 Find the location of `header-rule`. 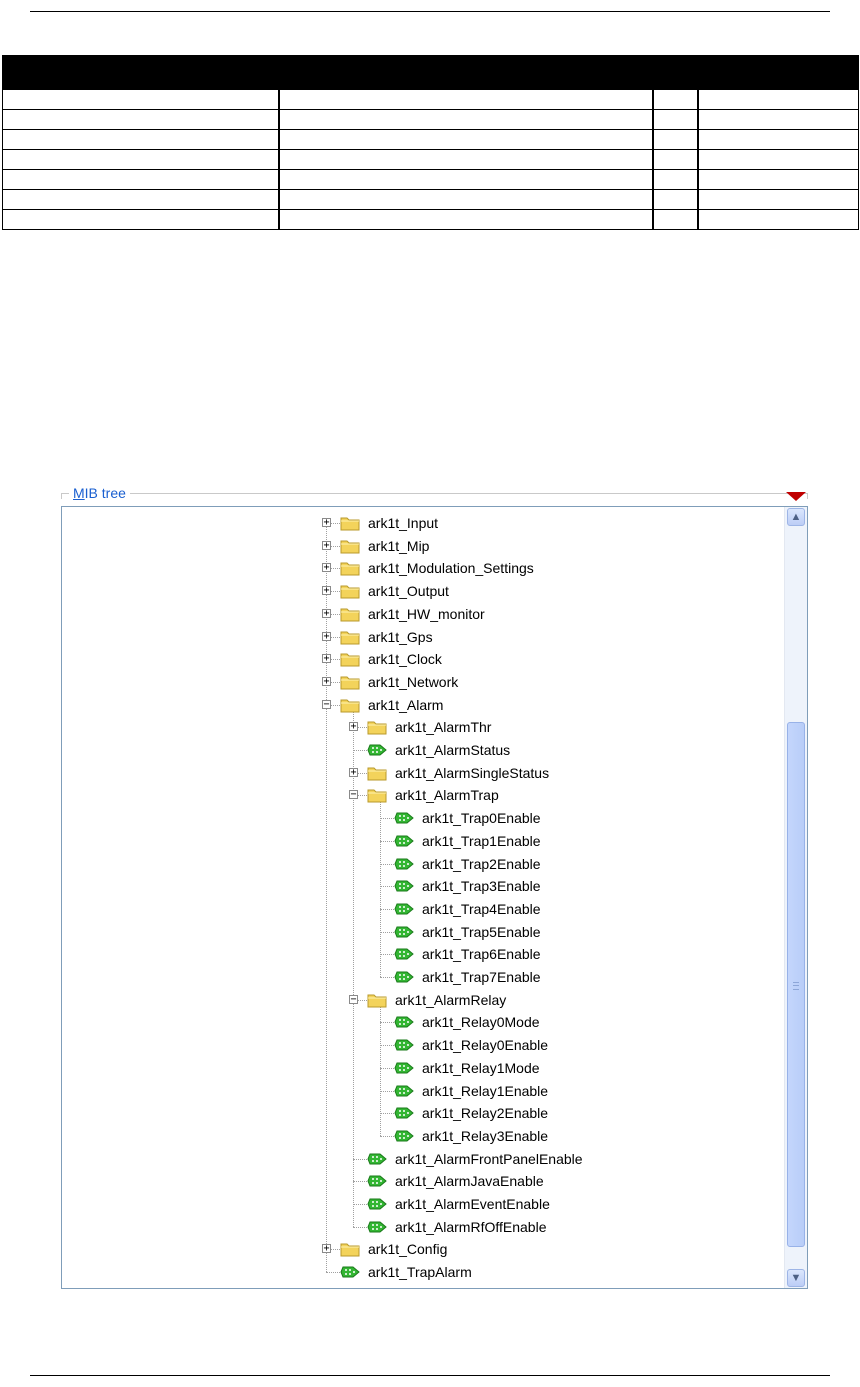

header-rule is located at coordinates (430, 11).